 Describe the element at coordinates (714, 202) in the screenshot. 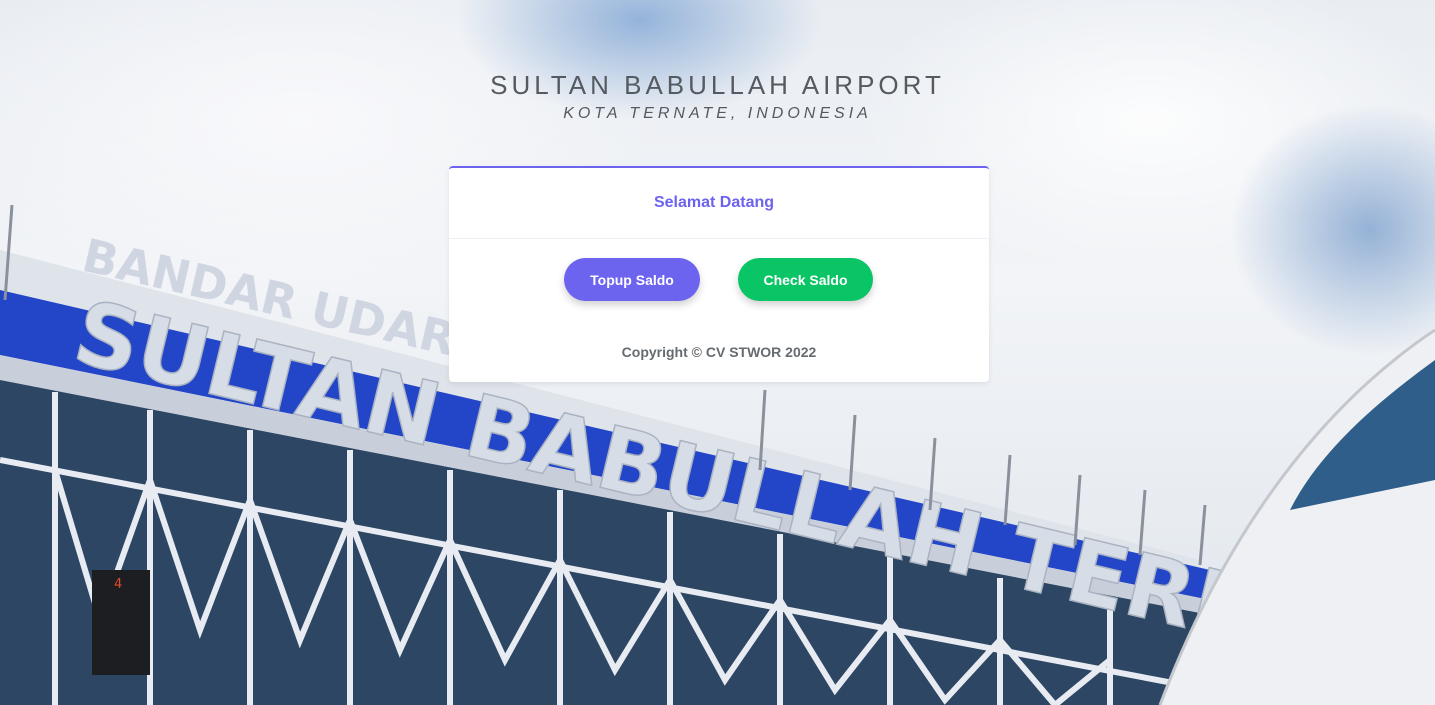

I see `card-heading: Selamat Datang` at that location.